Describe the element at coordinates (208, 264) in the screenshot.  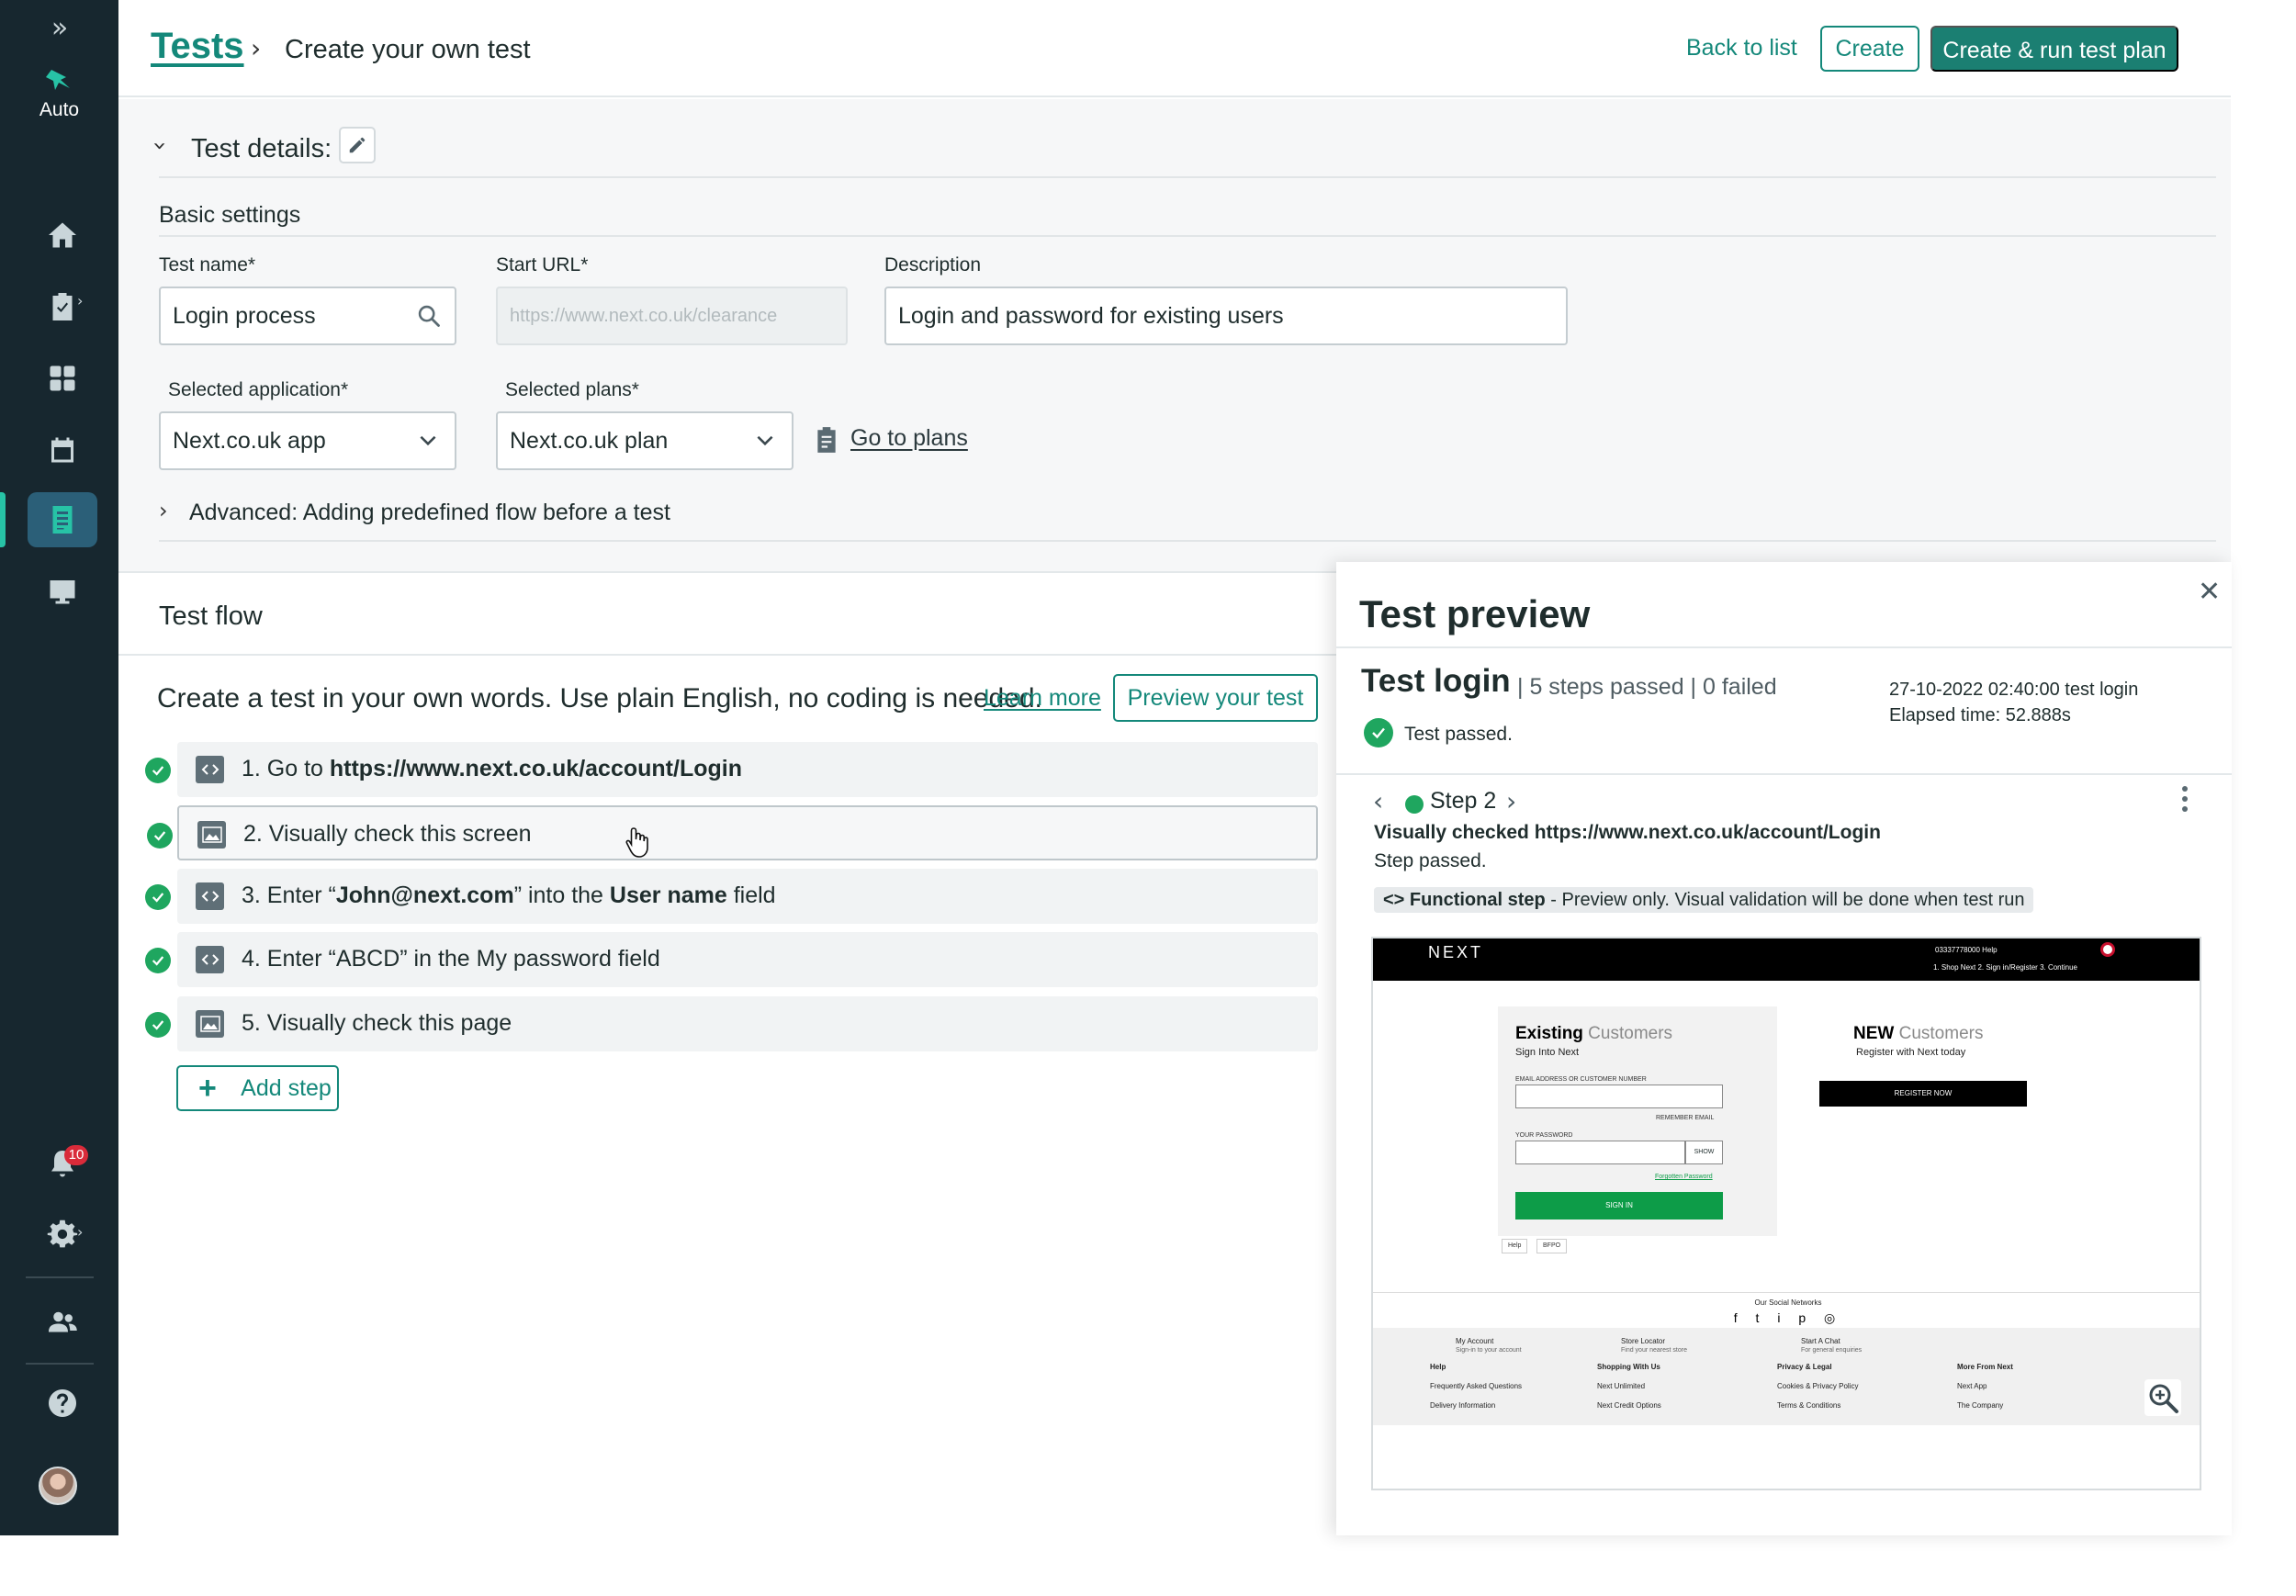
I see `test-name-label: Test name*` at that location.